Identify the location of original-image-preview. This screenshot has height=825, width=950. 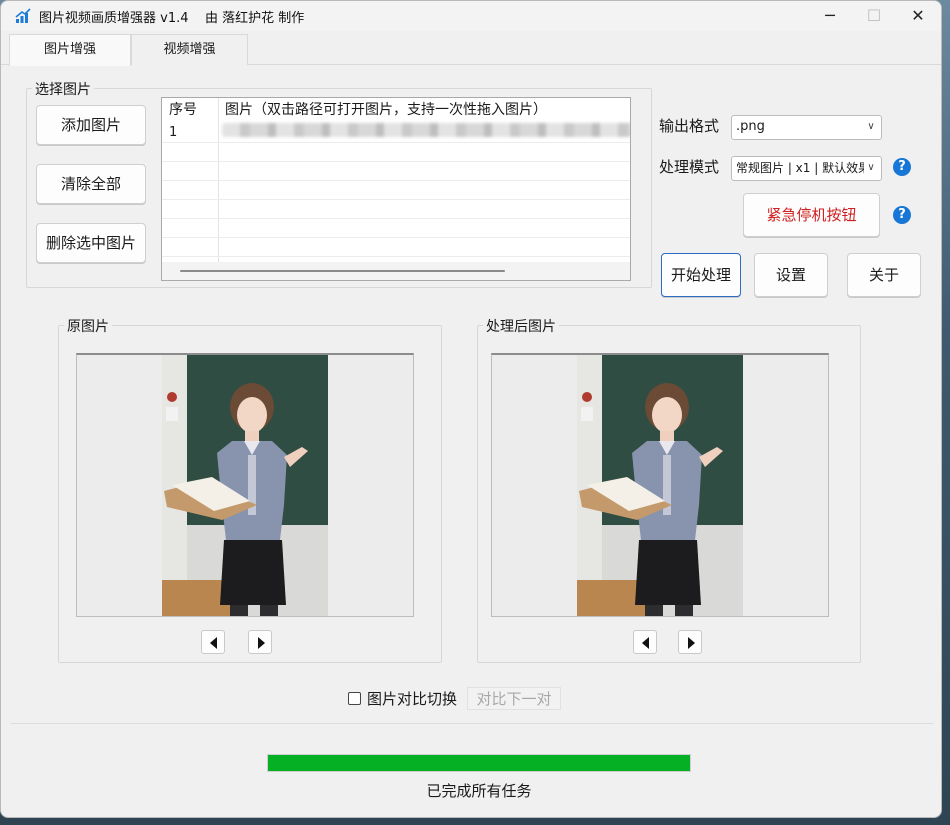
(245, 485).